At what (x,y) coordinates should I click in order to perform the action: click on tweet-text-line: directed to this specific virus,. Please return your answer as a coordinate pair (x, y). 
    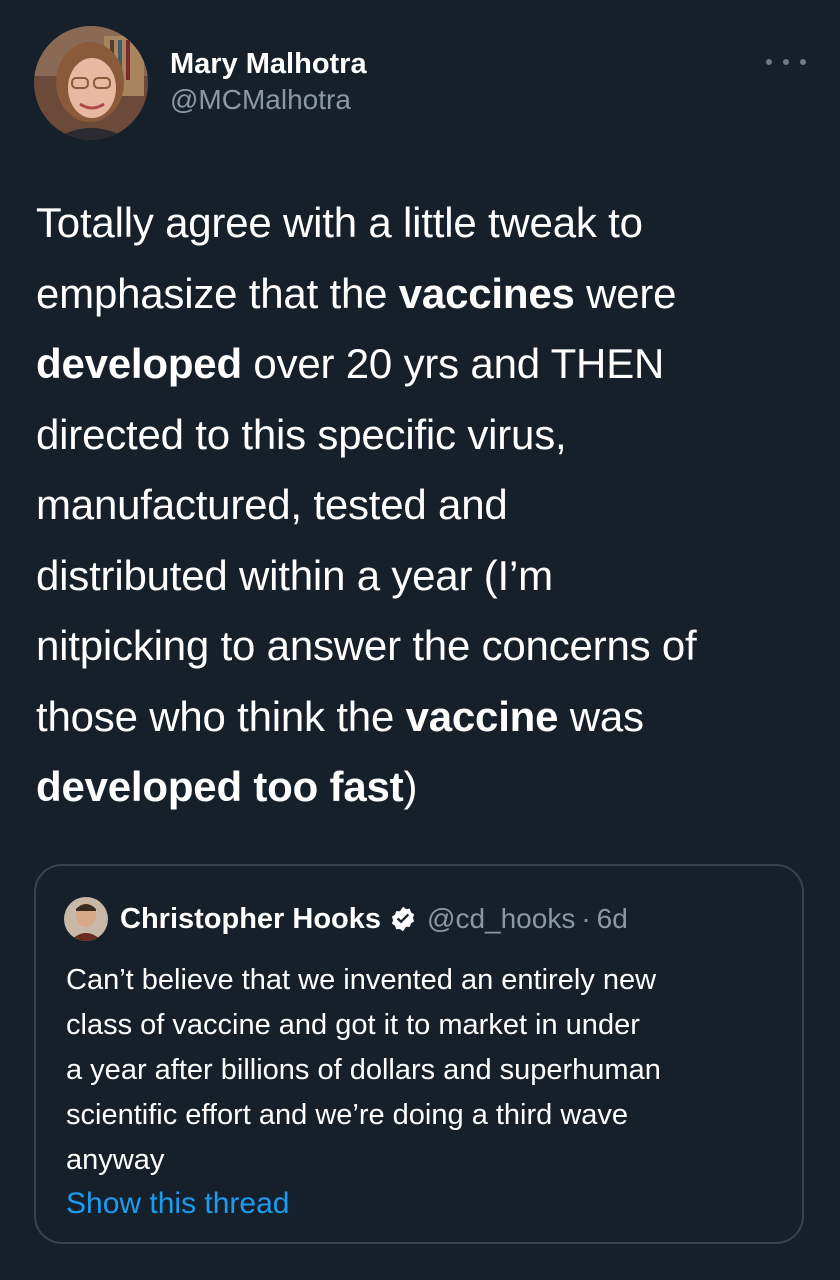
    Looking at the image, I should click on (426, 435).